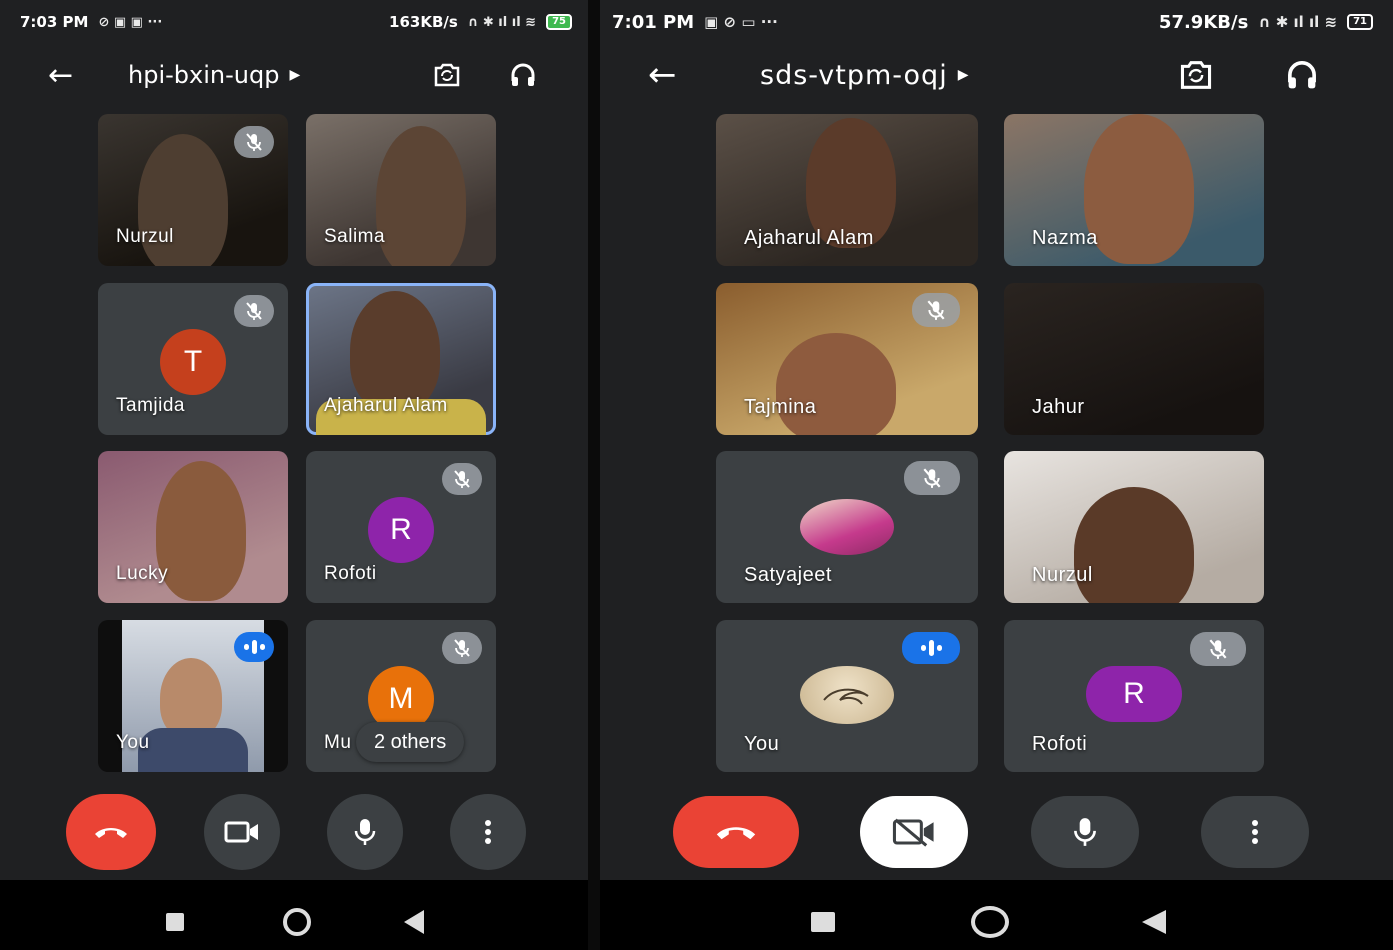 Image resolution: width=1393 pixels, height=950 pixels. I want to click on screenshot-divider, so click(594, 475).